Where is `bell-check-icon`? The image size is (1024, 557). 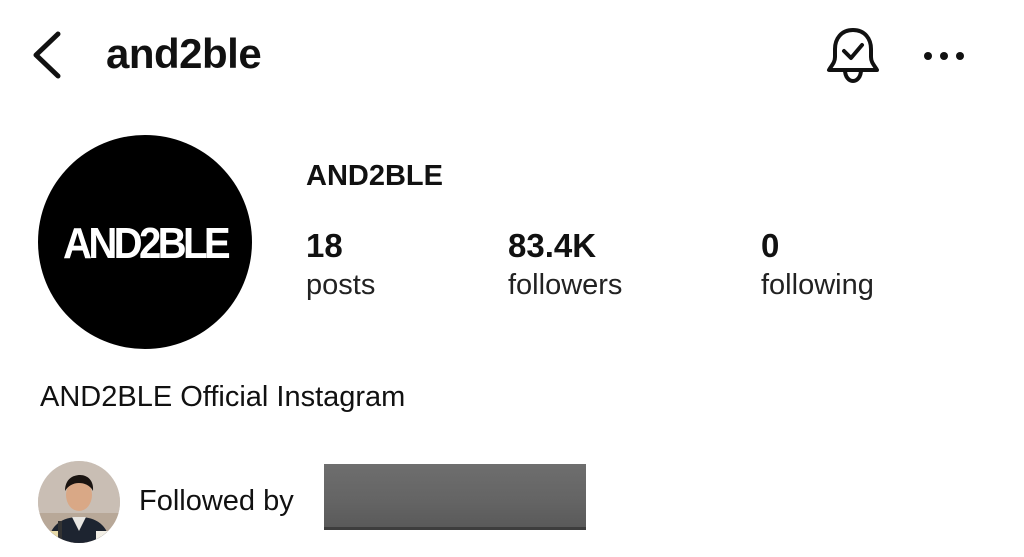
bell-check-icon is located at coordinates (853, 56).